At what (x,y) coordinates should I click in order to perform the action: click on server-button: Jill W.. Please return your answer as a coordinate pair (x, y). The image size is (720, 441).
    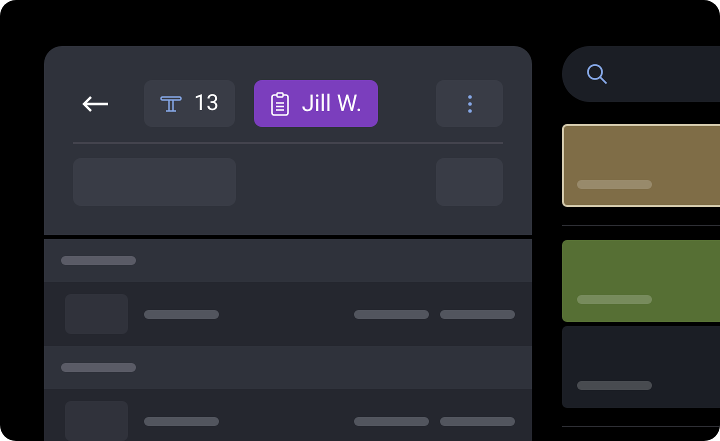
    Looking at the image, I should click on (316, 103).